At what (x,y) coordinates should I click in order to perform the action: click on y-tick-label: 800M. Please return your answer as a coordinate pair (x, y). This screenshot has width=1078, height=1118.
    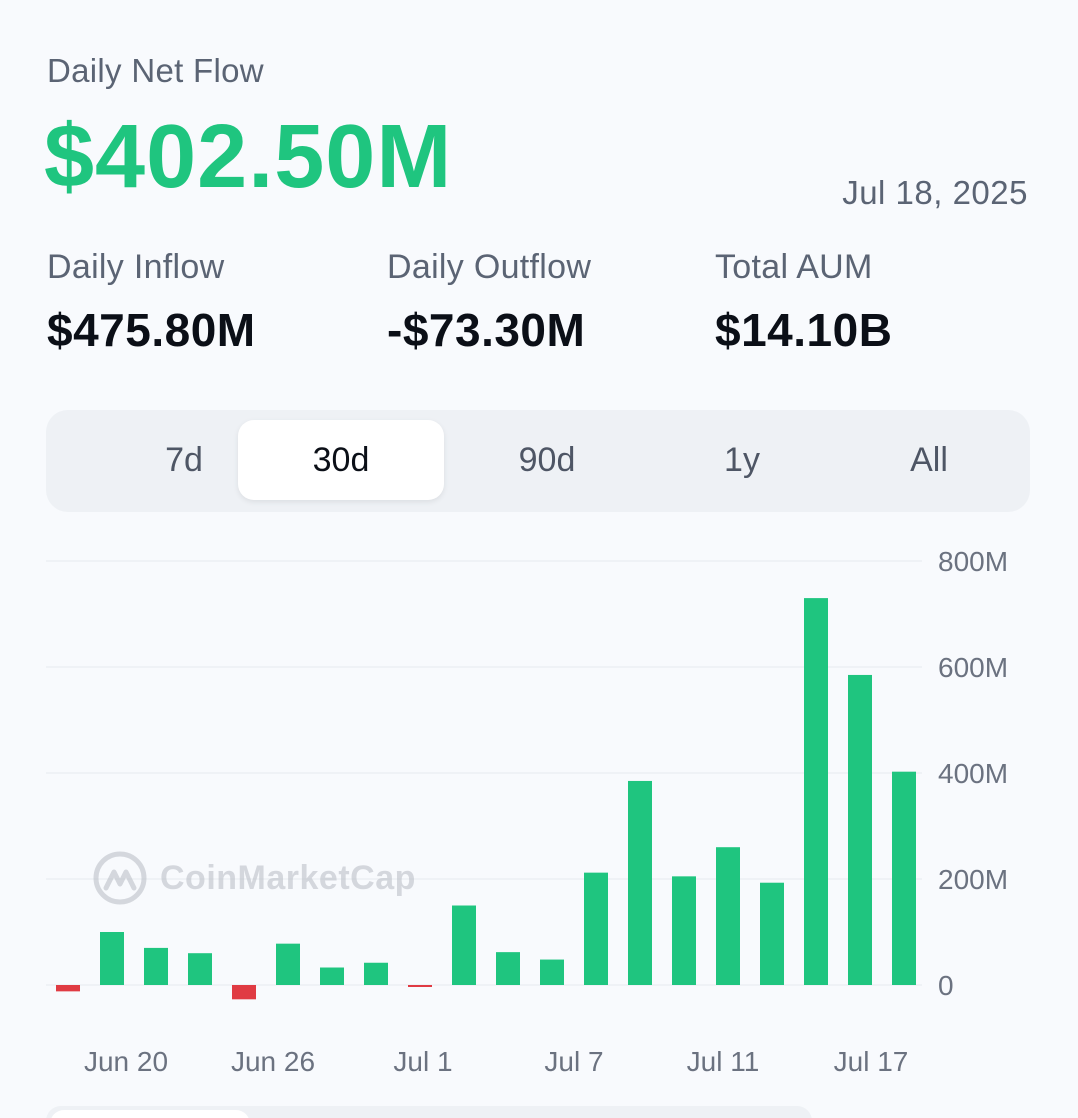
    Looking at the image, I should click on (973, 561).